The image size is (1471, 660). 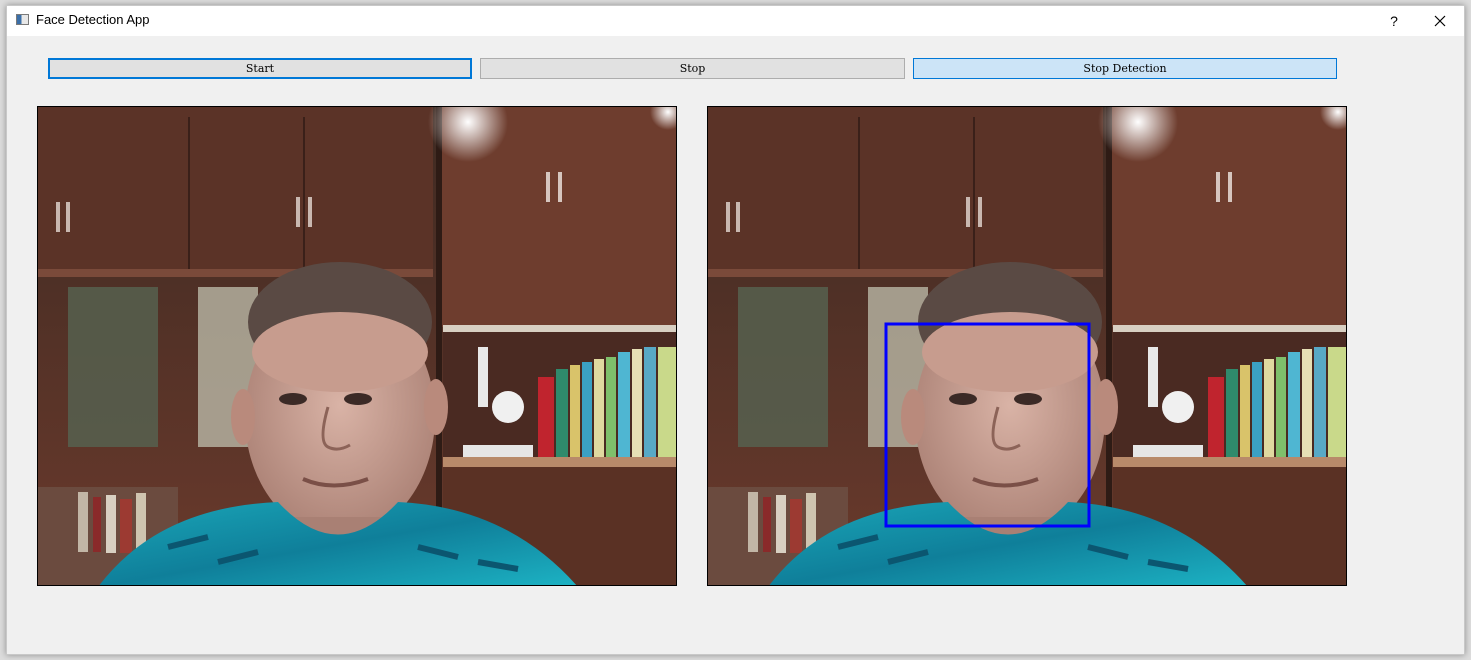 What do you see at coordinates (1394, 21) in the screenshot?
I see `help-button: ?` at bounding box center [1394, 21].